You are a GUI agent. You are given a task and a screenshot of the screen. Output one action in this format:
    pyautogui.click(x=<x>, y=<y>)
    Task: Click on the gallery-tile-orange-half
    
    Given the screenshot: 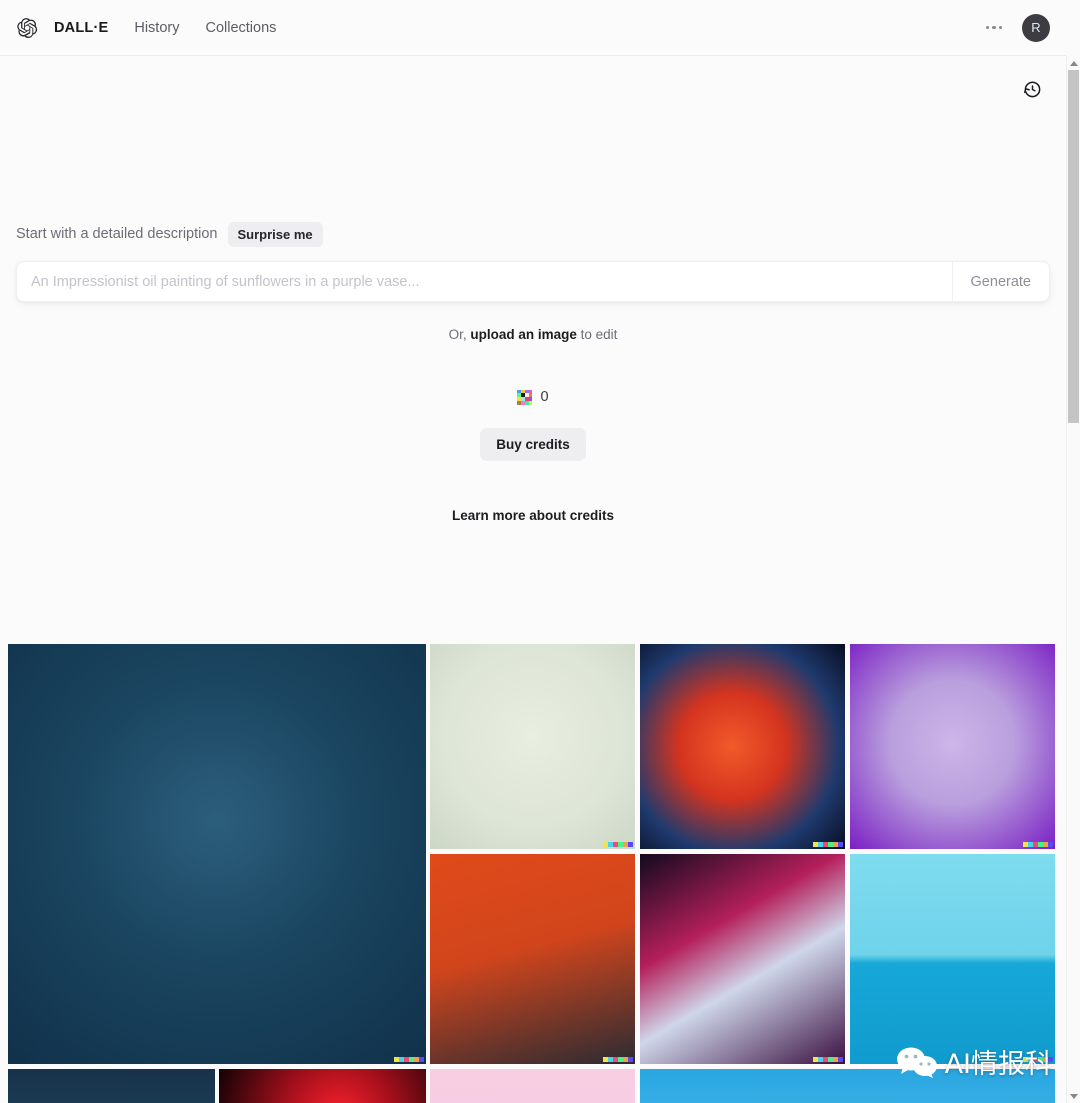 What is the action you would take?
    pyautogui.click(x=952, y=959)
    